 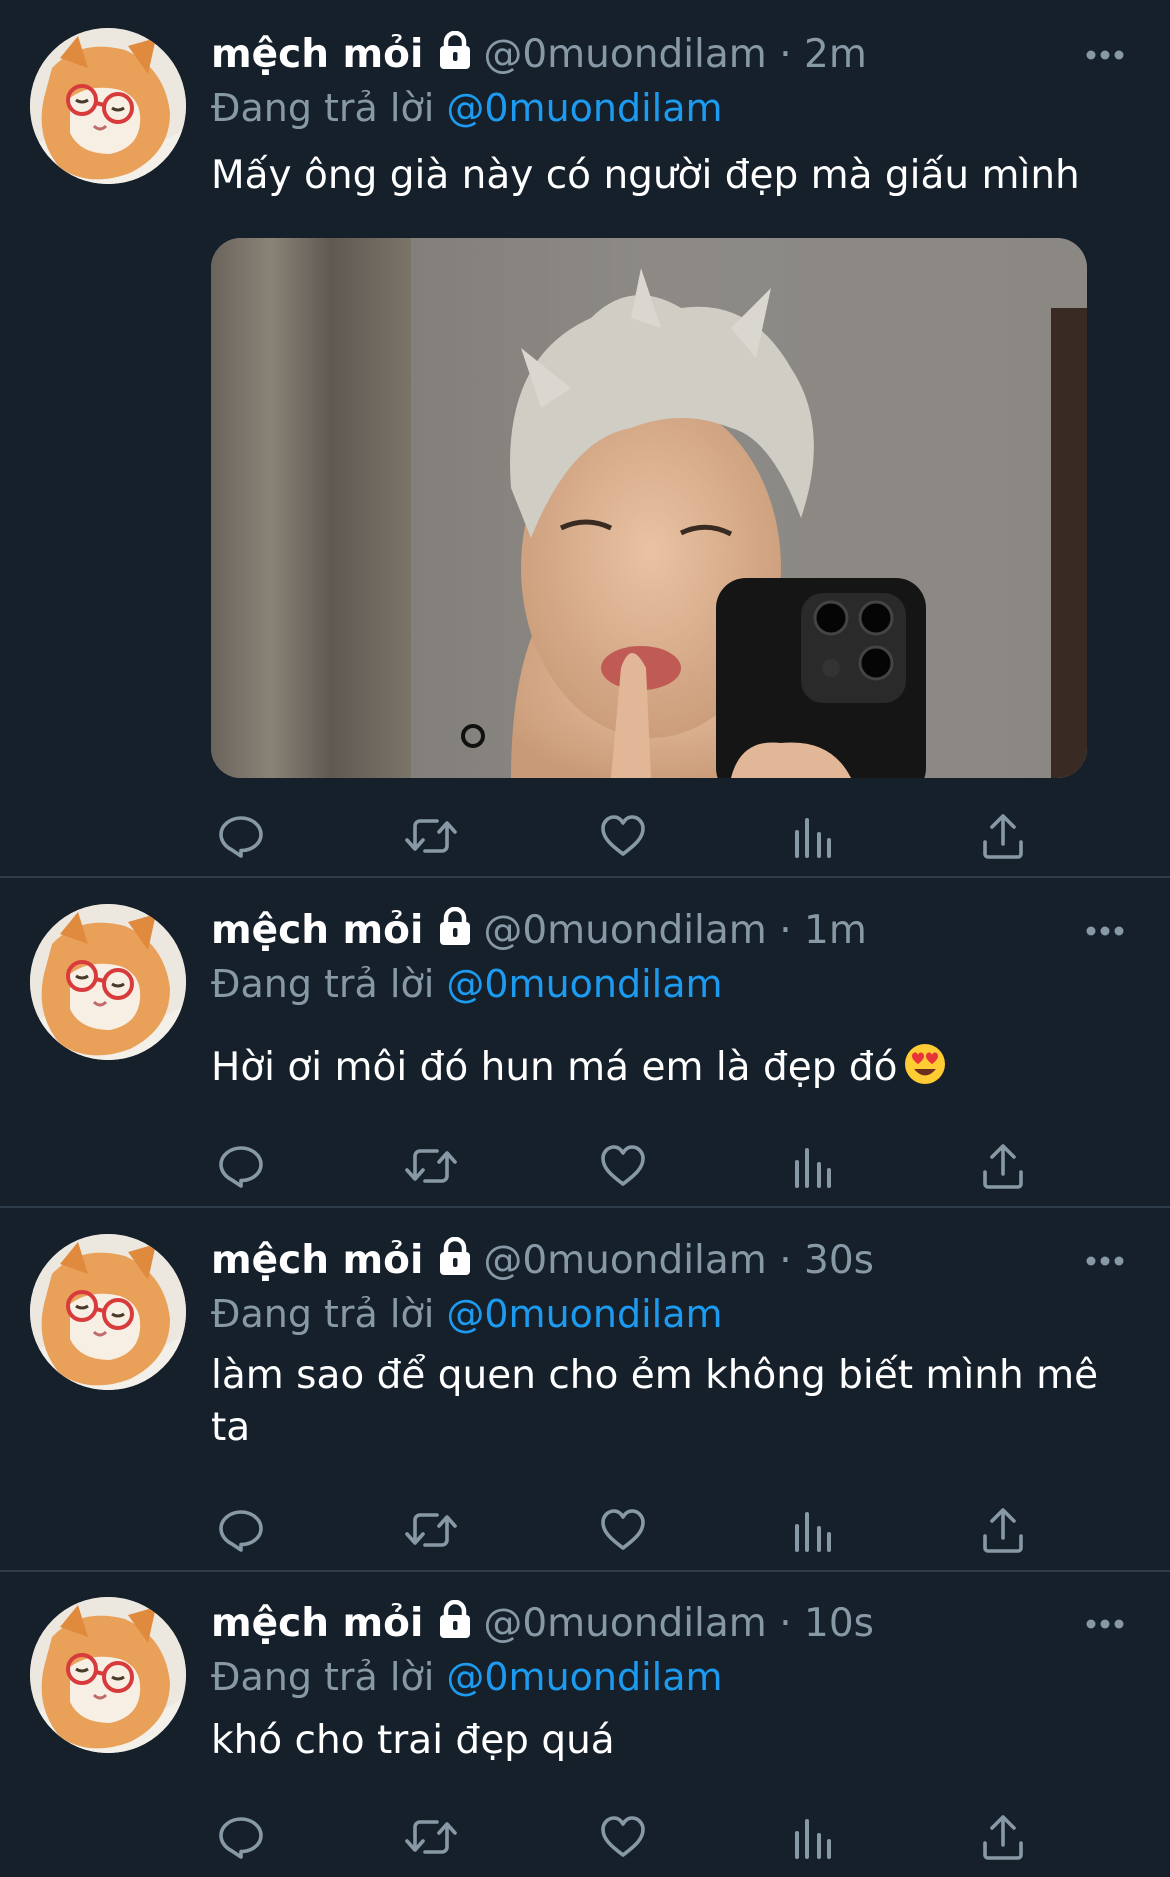 What do you see at coordinates (554, 1067) in the screenshot?
I see `tweet-text: Hời ơi môi đó hun má em là đẹp đó` at bounding box center [554, 1067].